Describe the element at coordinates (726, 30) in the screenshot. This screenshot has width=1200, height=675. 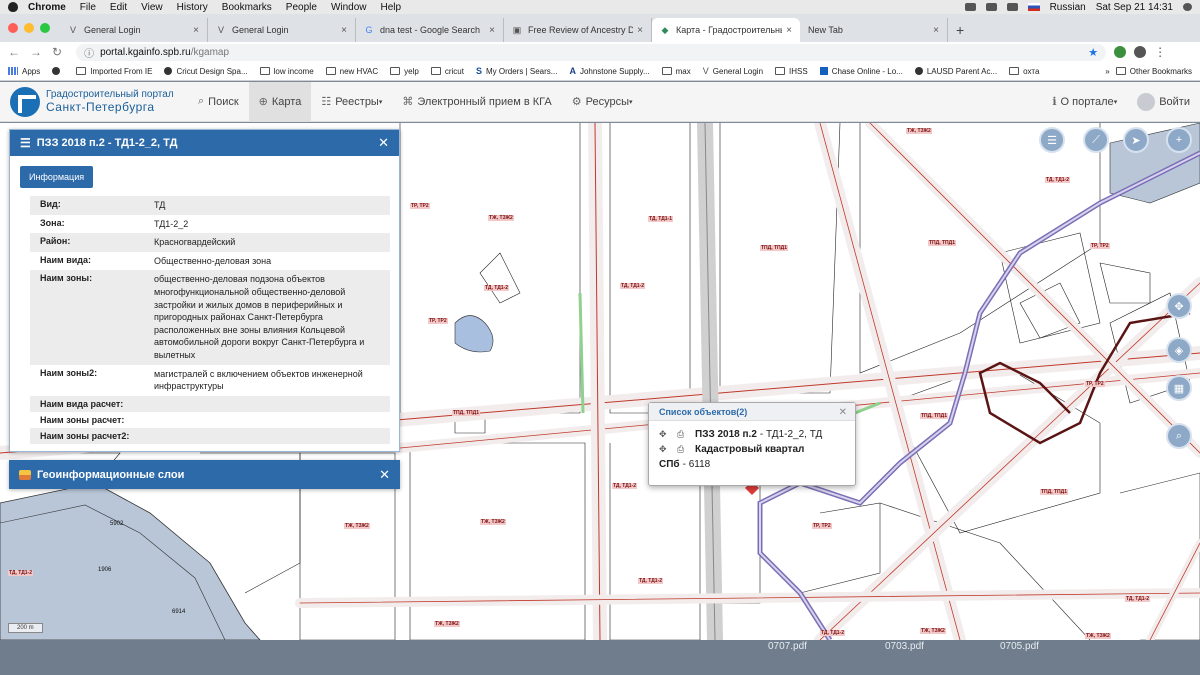
I see `tab-map-portal: ◆ Карта - Градостроительный п ×` at that location.